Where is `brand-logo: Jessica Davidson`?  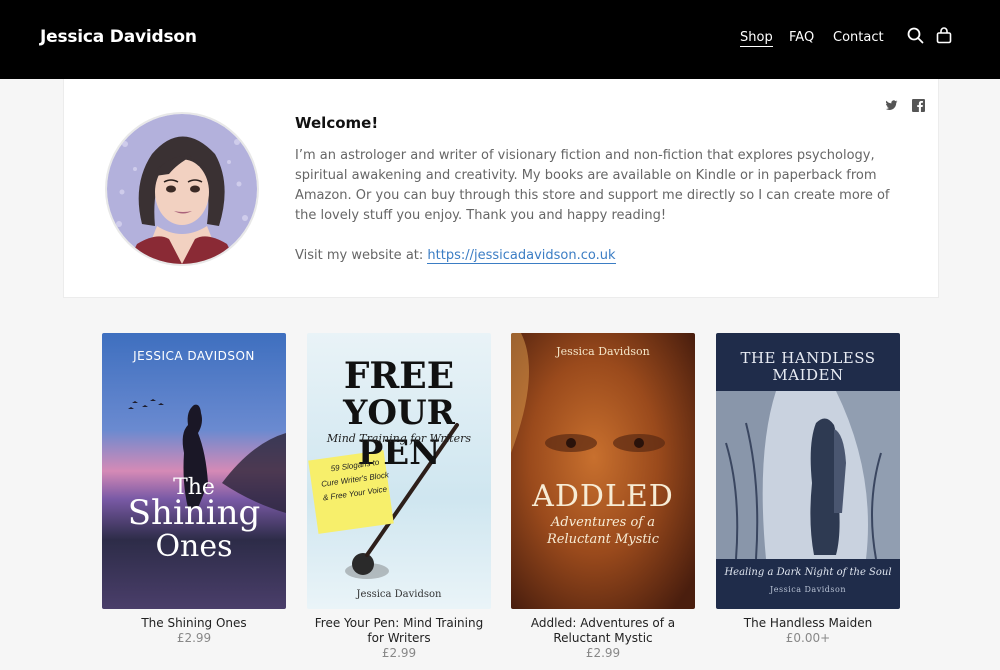
brand-logo: Jessica Davidson is located at coordinates (118, 37).